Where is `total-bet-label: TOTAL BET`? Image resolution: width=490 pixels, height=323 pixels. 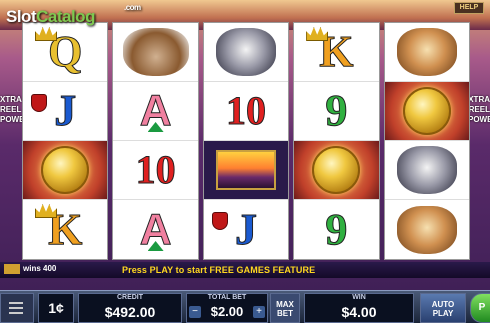
total-bet-label: TOTAL BET is located at coordinates (227, 297).